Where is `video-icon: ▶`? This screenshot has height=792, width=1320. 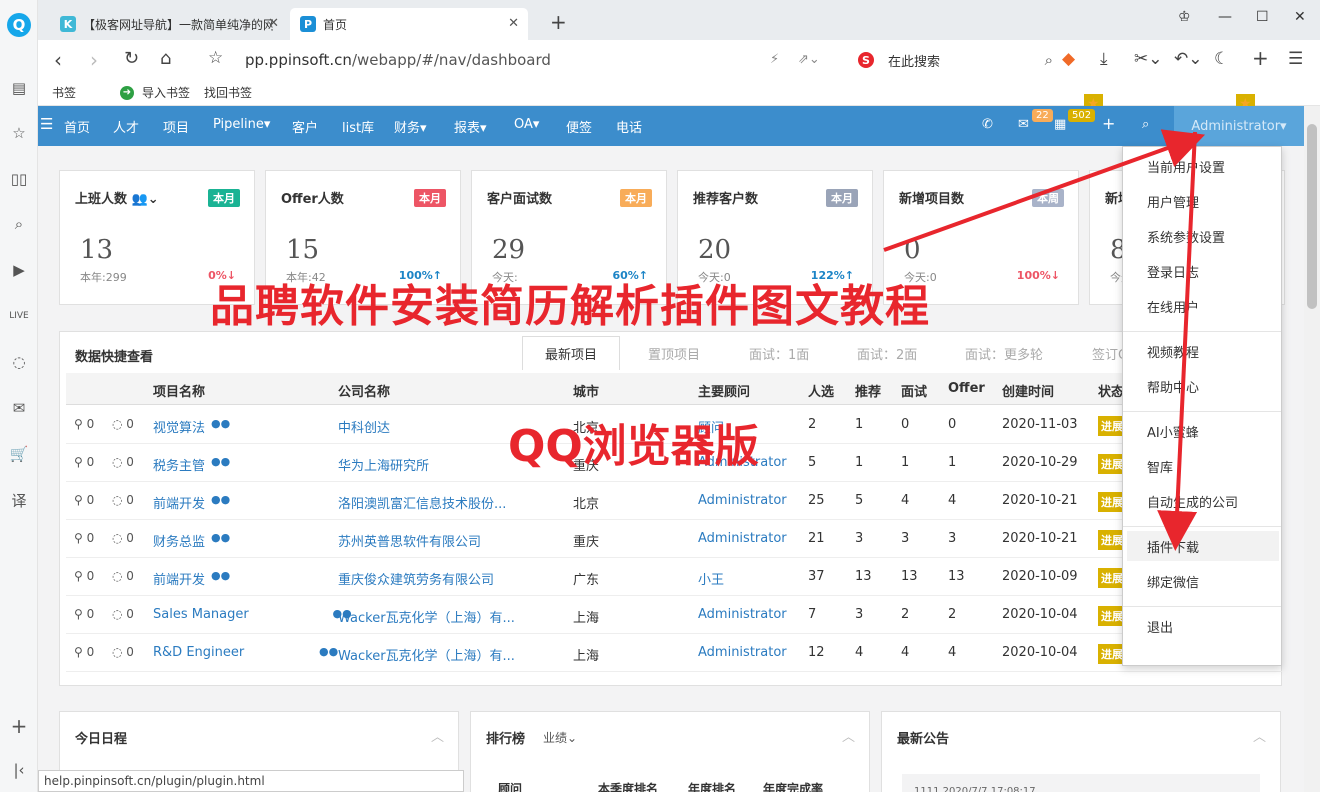
video-icon: ▶ is located at coordinates (19, 270).